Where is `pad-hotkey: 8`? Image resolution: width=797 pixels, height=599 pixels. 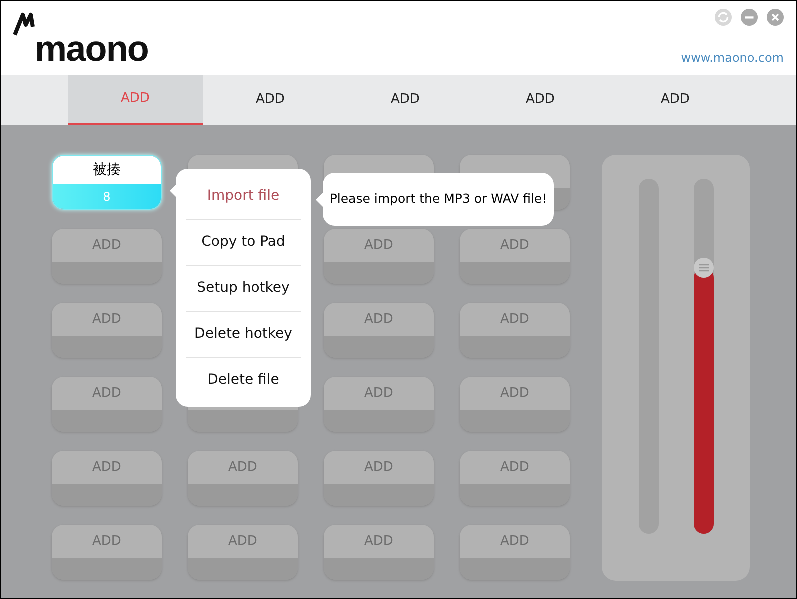
pad-hotkey: 8 is located at coordinates (107, 197).